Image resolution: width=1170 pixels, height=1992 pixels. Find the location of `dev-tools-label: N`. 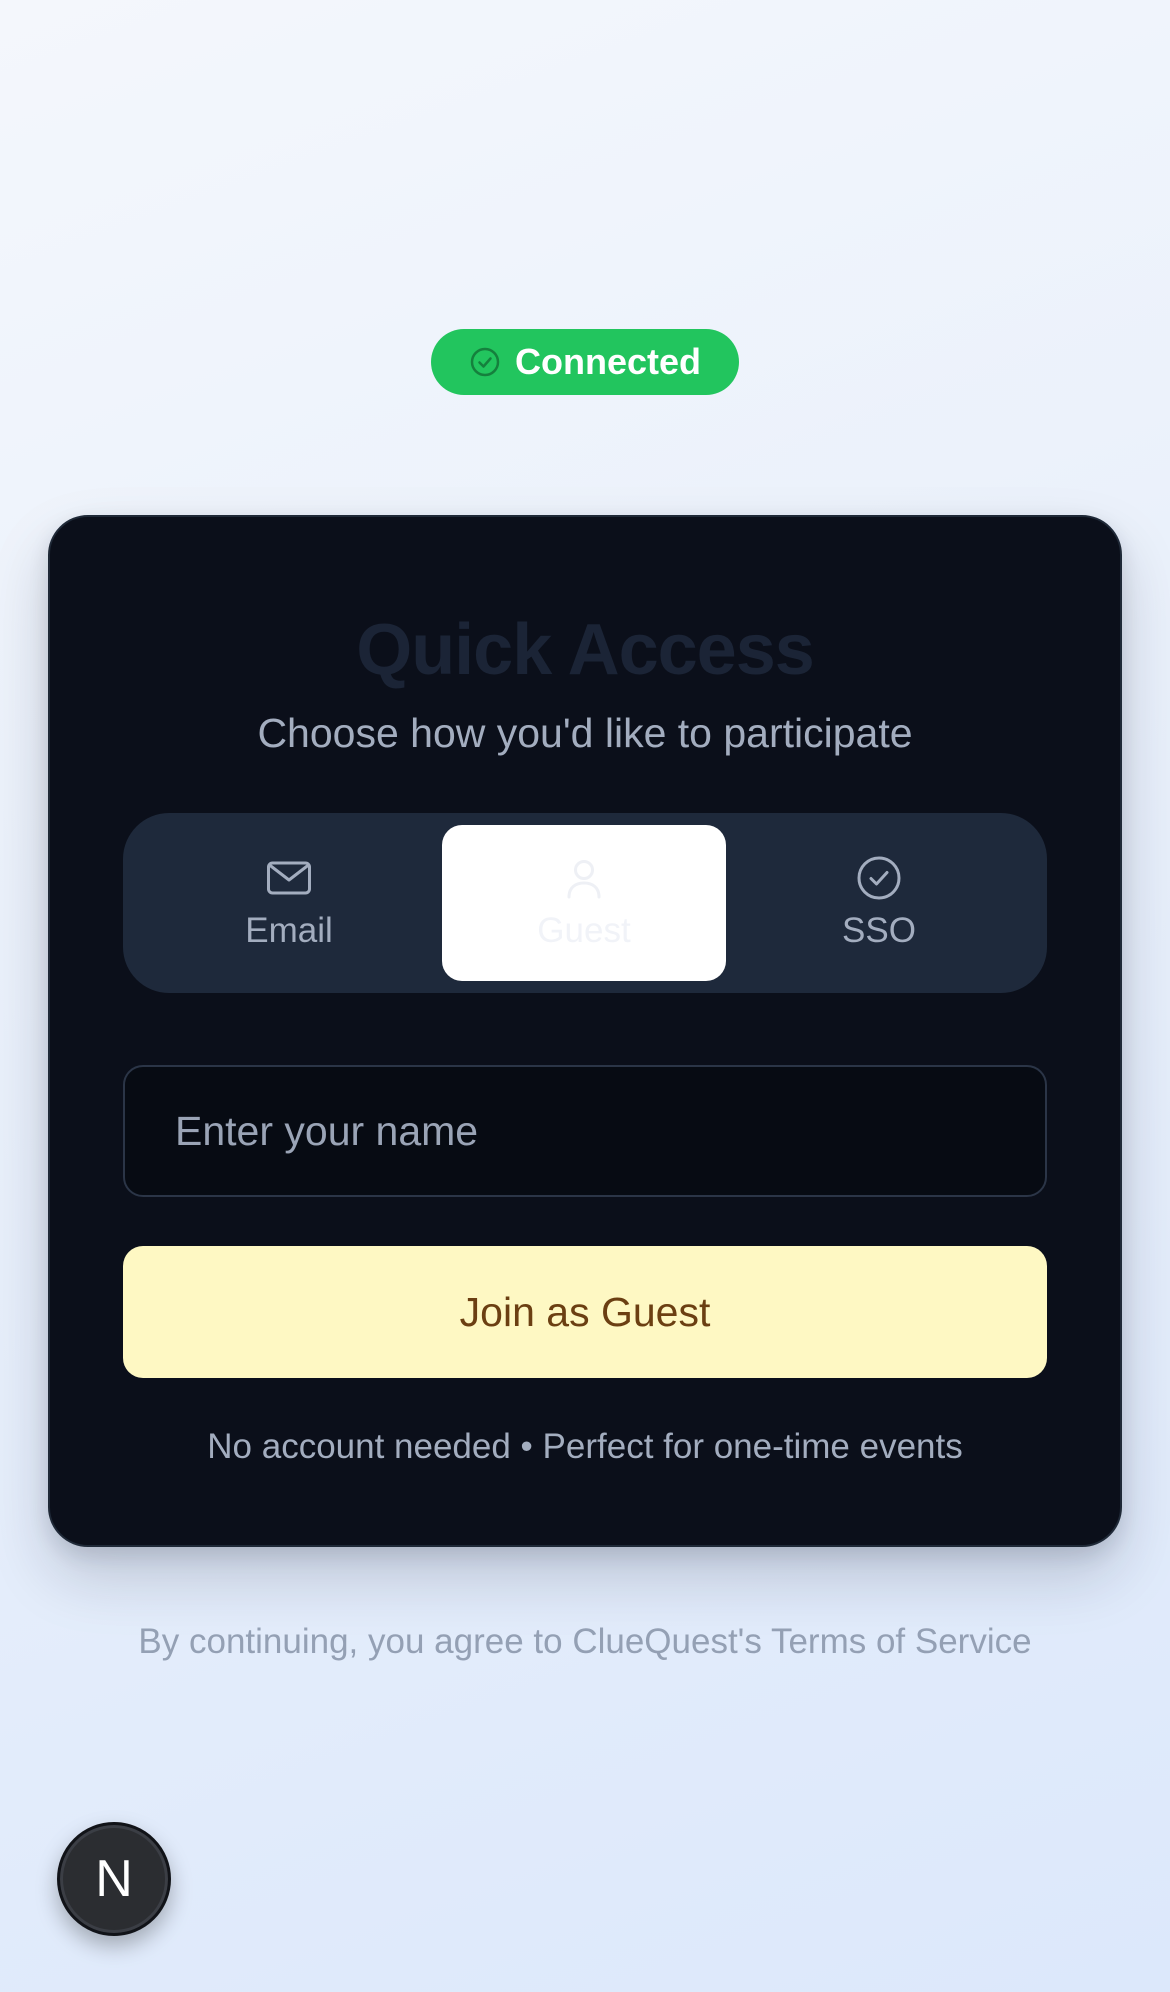

dev-tools-label: N is located at coordinates (114, 1879).